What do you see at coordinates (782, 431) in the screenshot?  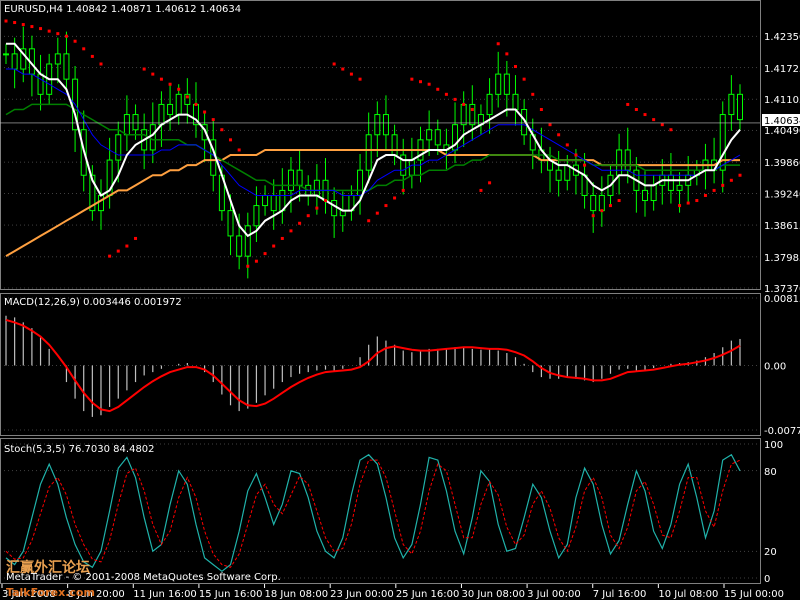 I see `macd-tick-label: -0.00778` at bounding box center [782, 431].